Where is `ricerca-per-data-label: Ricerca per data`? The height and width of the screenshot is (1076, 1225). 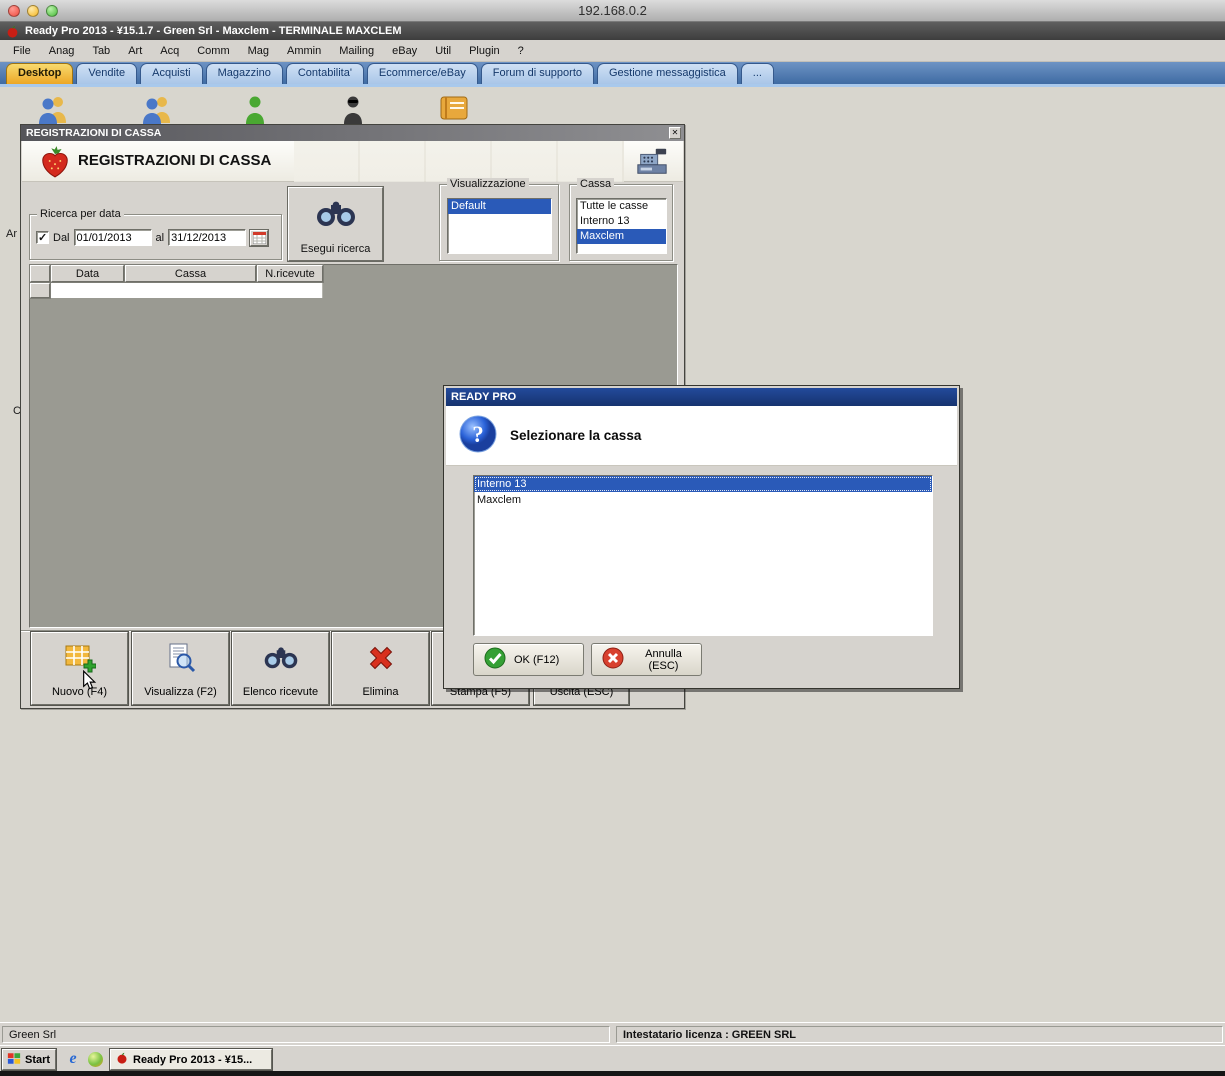 ricerca-per-data-label: Ricerca per data is located at coordinates (80, 214).